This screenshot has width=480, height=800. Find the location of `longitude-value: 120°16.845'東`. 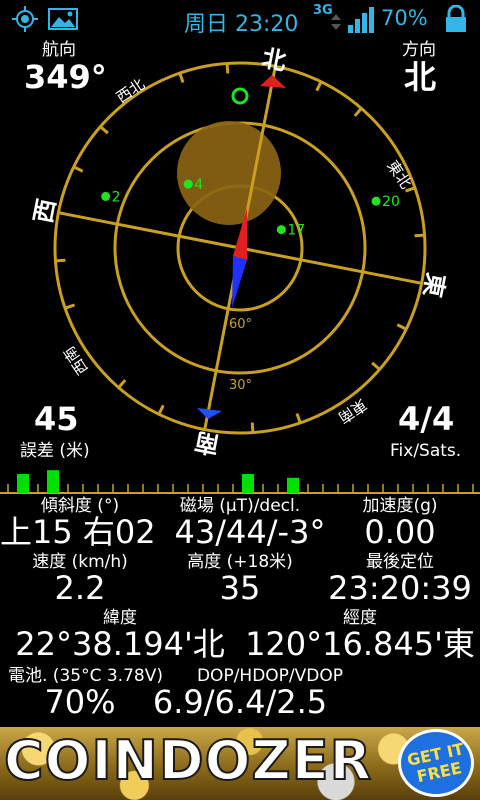

longitude-value: 120°16.845'東 is located at coordinates (360, 644).